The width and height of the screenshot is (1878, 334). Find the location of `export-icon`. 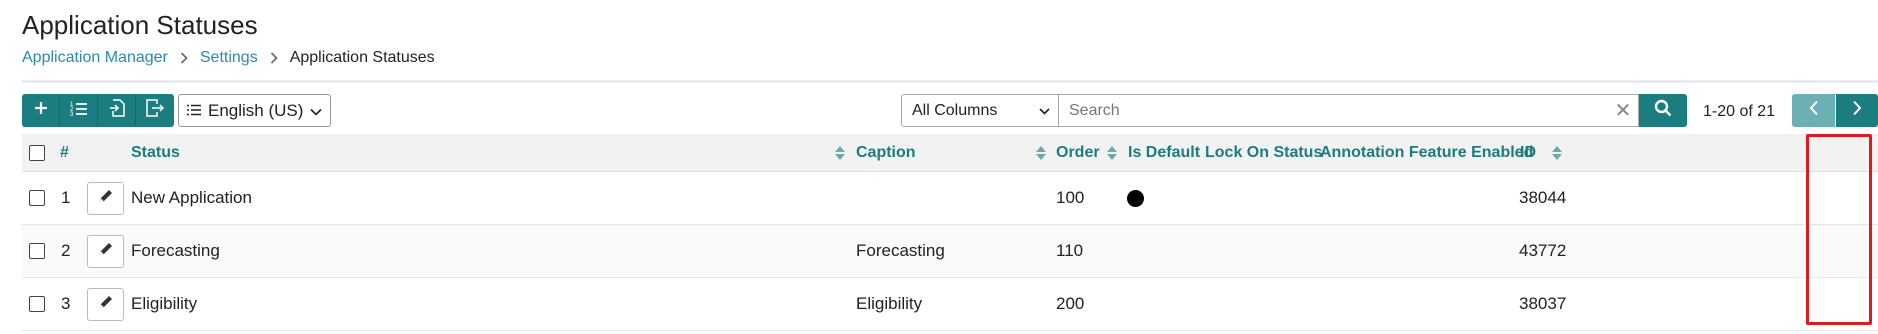

export-icon is located at coordinates (155, 110).